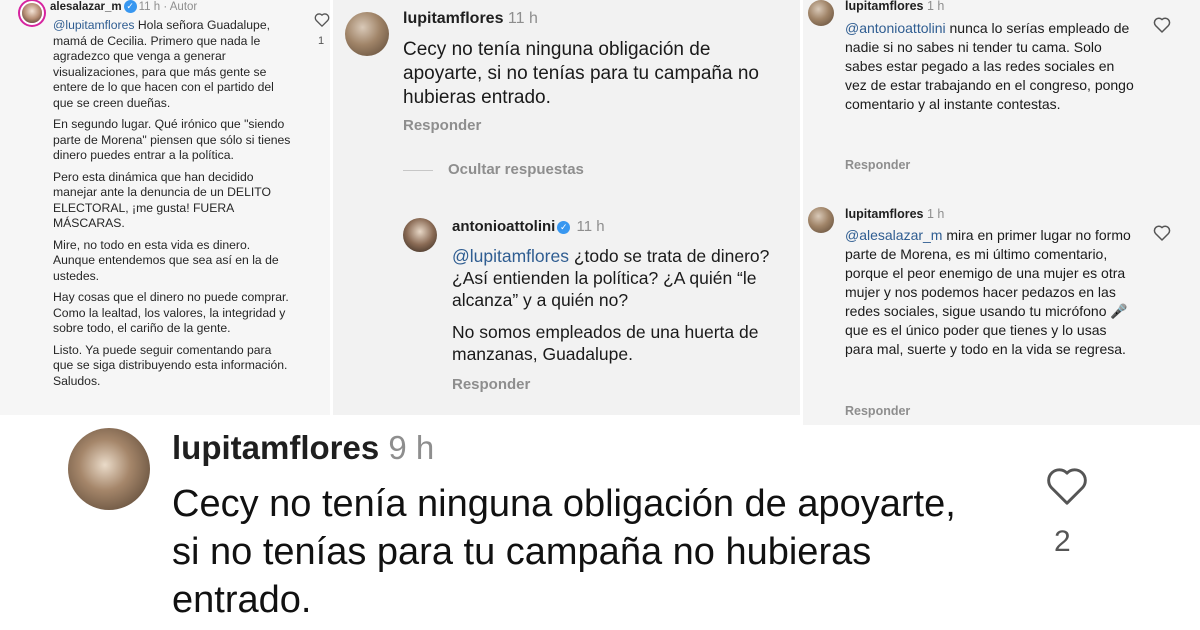 The image size is (1200, 630). I want to click on avatar-alesalazar, so click(32, 13).